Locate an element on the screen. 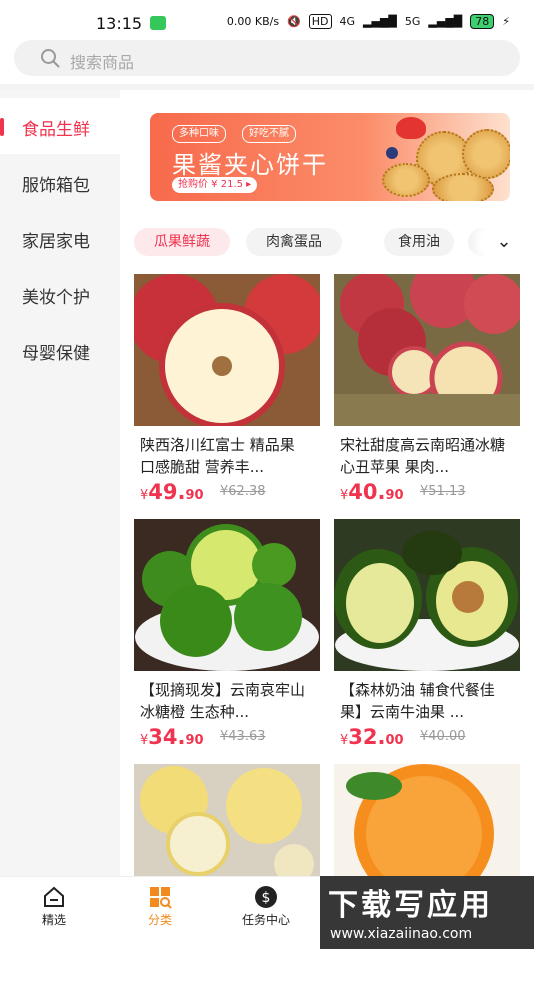 The width and height of the screenshot is (534, 994). chevron-down-icon: ⌄ is located at coordinates (504, 242).